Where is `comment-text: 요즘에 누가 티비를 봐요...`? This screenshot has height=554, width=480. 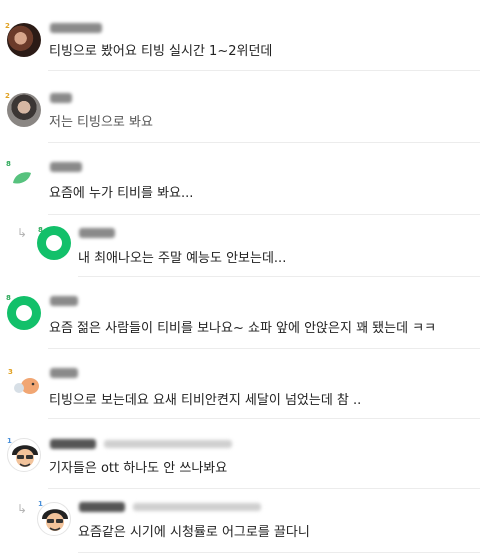
comment-text: 요즘에 누가 티비를 봐요... is located at coordinates (121, 193).